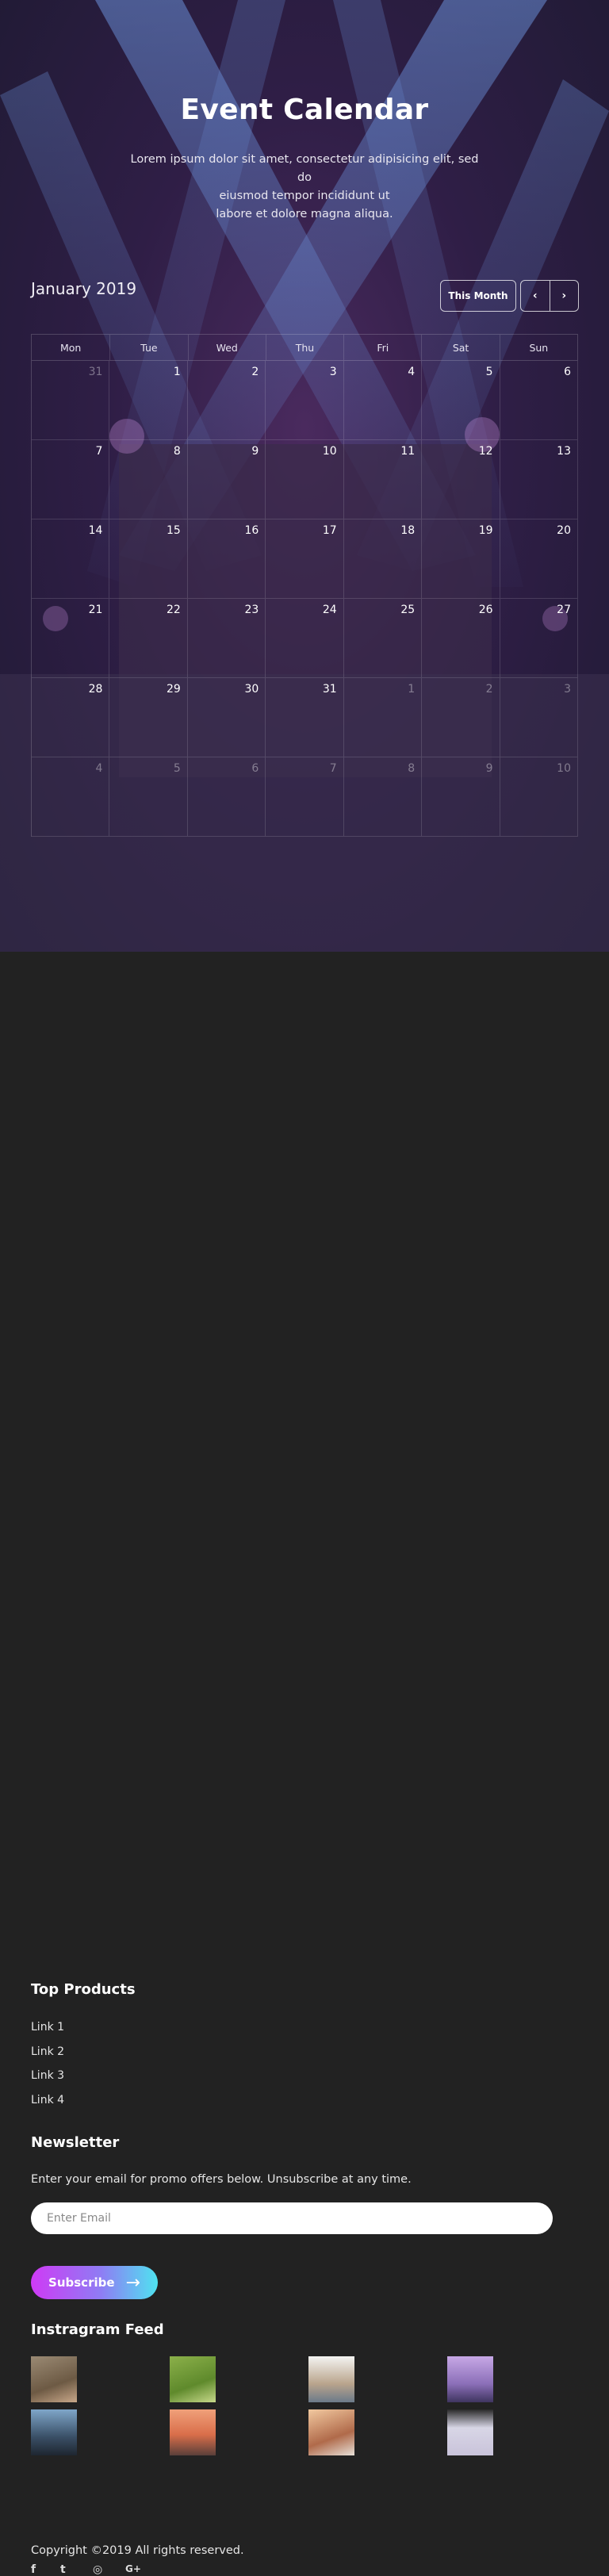  I want to click on hero-description-line: eiusmod tempor incididunt ut, so click(304, 196).